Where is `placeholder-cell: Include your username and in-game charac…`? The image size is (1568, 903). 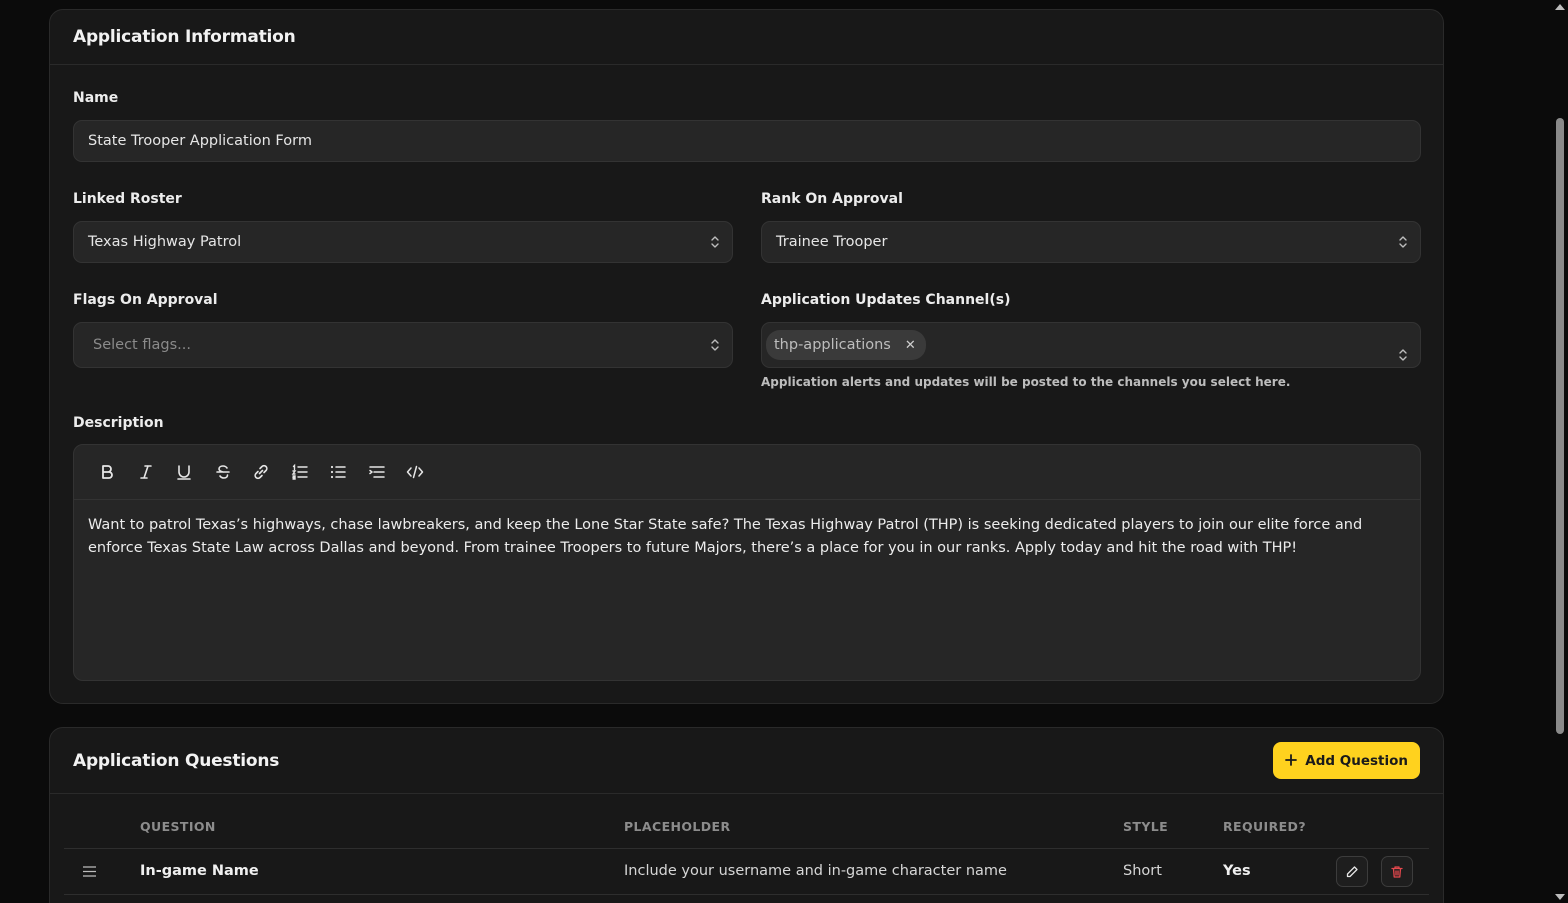
placeholder-cell: Include your username and in-game charac… is located at coordinates (815, 871).